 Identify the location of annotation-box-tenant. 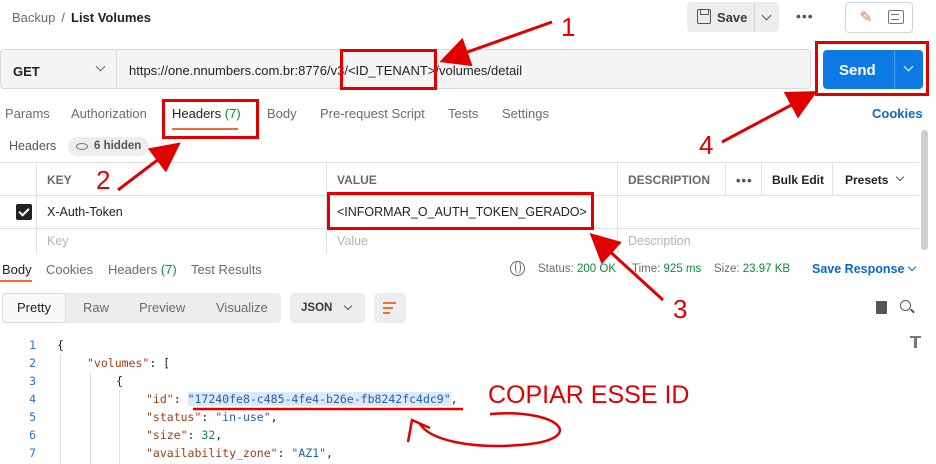
(388, 69).